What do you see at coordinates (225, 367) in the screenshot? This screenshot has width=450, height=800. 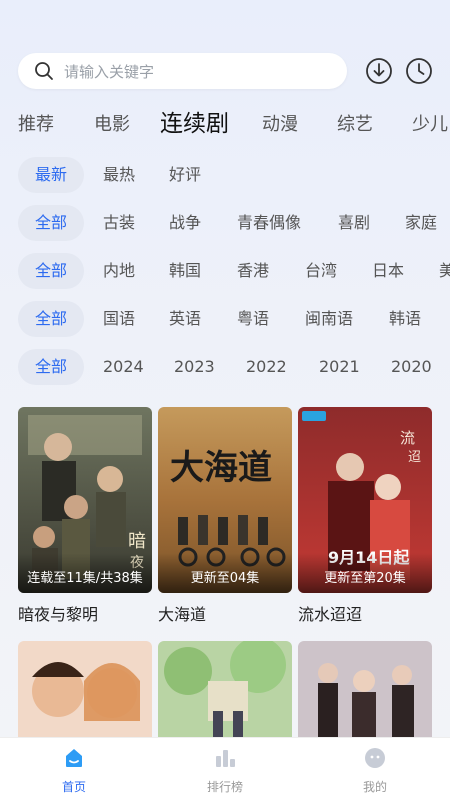 I see `filter-row-year: 全部 2024 2023 2022 2021 2020` at bounding box center [225, 367].